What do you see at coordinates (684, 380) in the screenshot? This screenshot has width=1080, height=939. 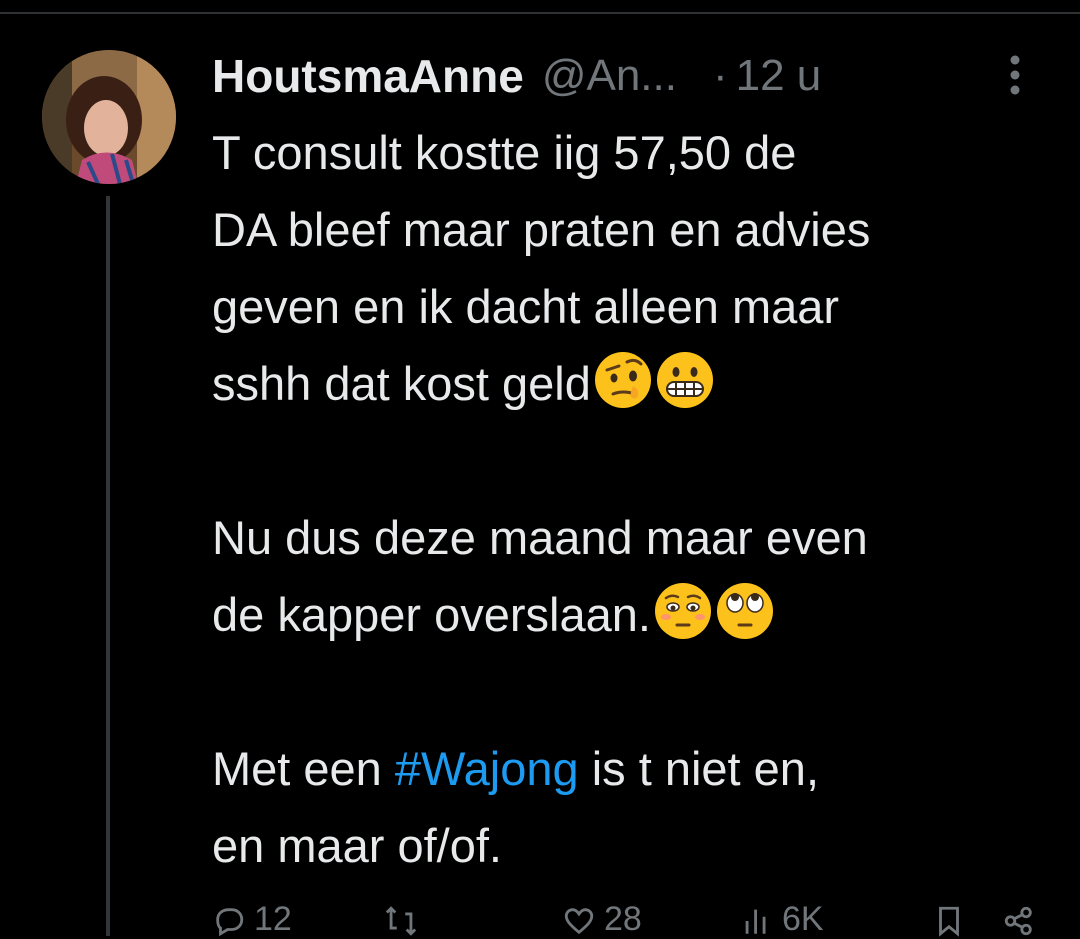 I see `grimacing-emoji` at bounding box center [684, 380].